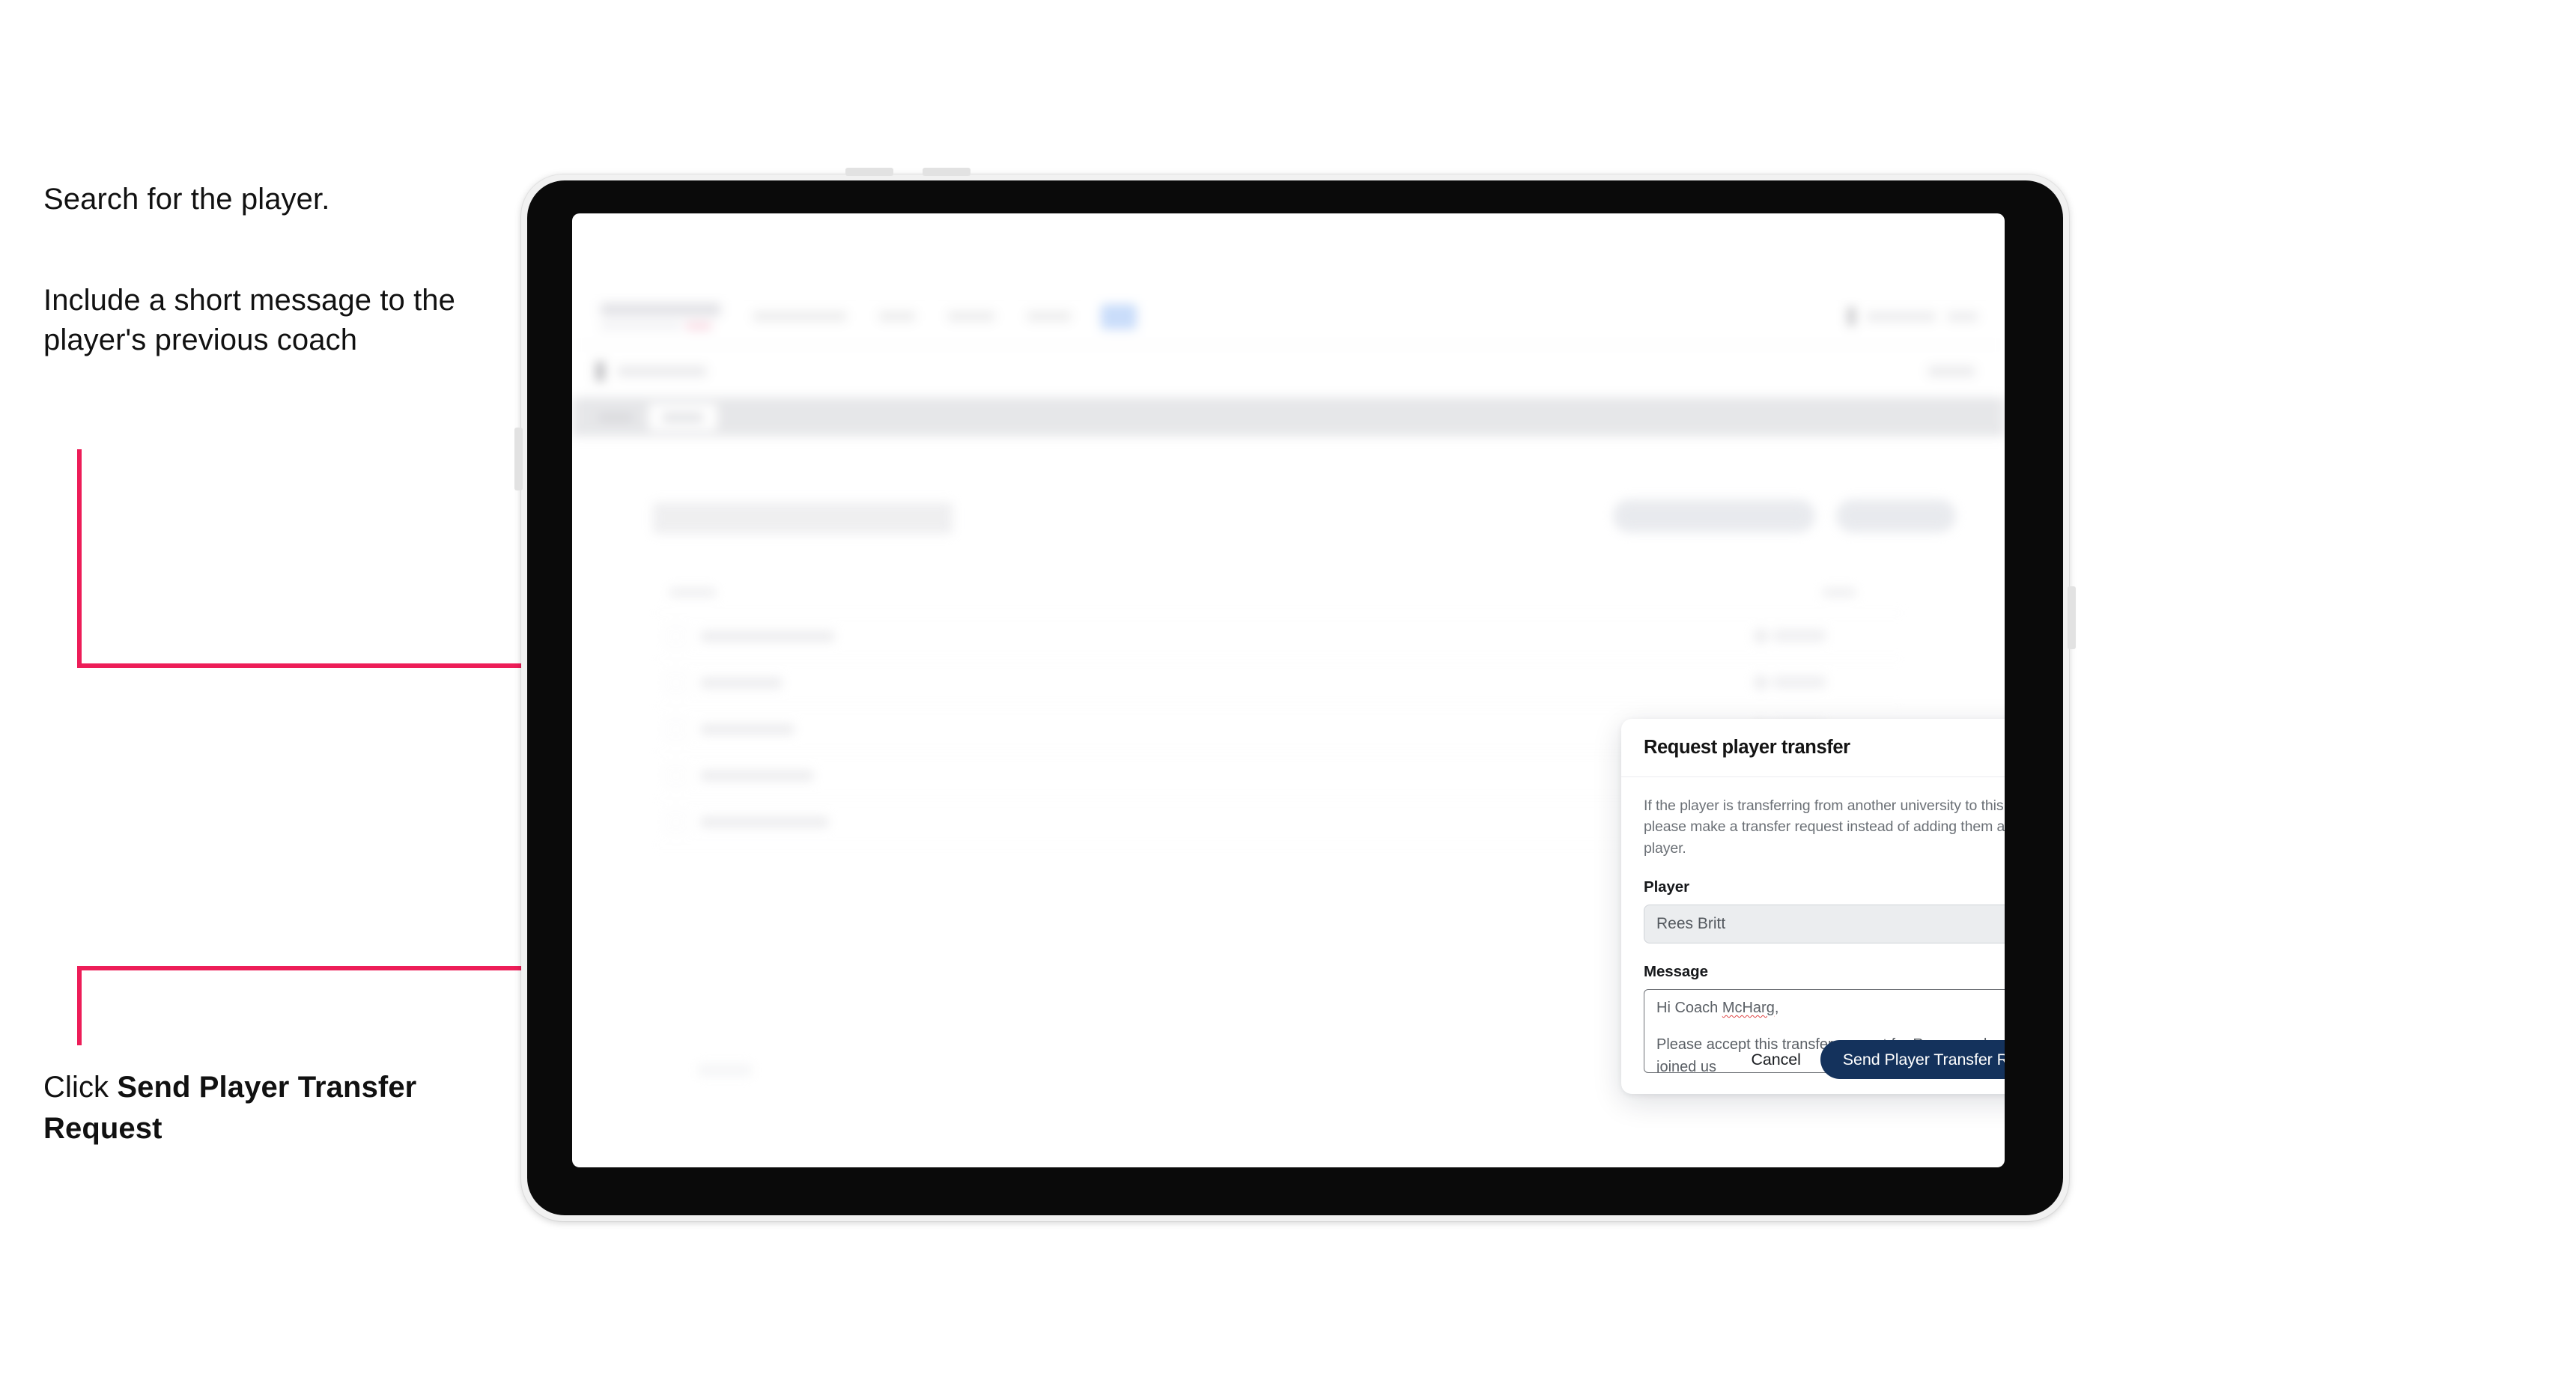 Image resolution: width=2576 pixels, height=1386 pixels. What do you see at coordinates (518, 459) in the screenshot?
I see `device-side-button-left` at bounding box center [518, 459].